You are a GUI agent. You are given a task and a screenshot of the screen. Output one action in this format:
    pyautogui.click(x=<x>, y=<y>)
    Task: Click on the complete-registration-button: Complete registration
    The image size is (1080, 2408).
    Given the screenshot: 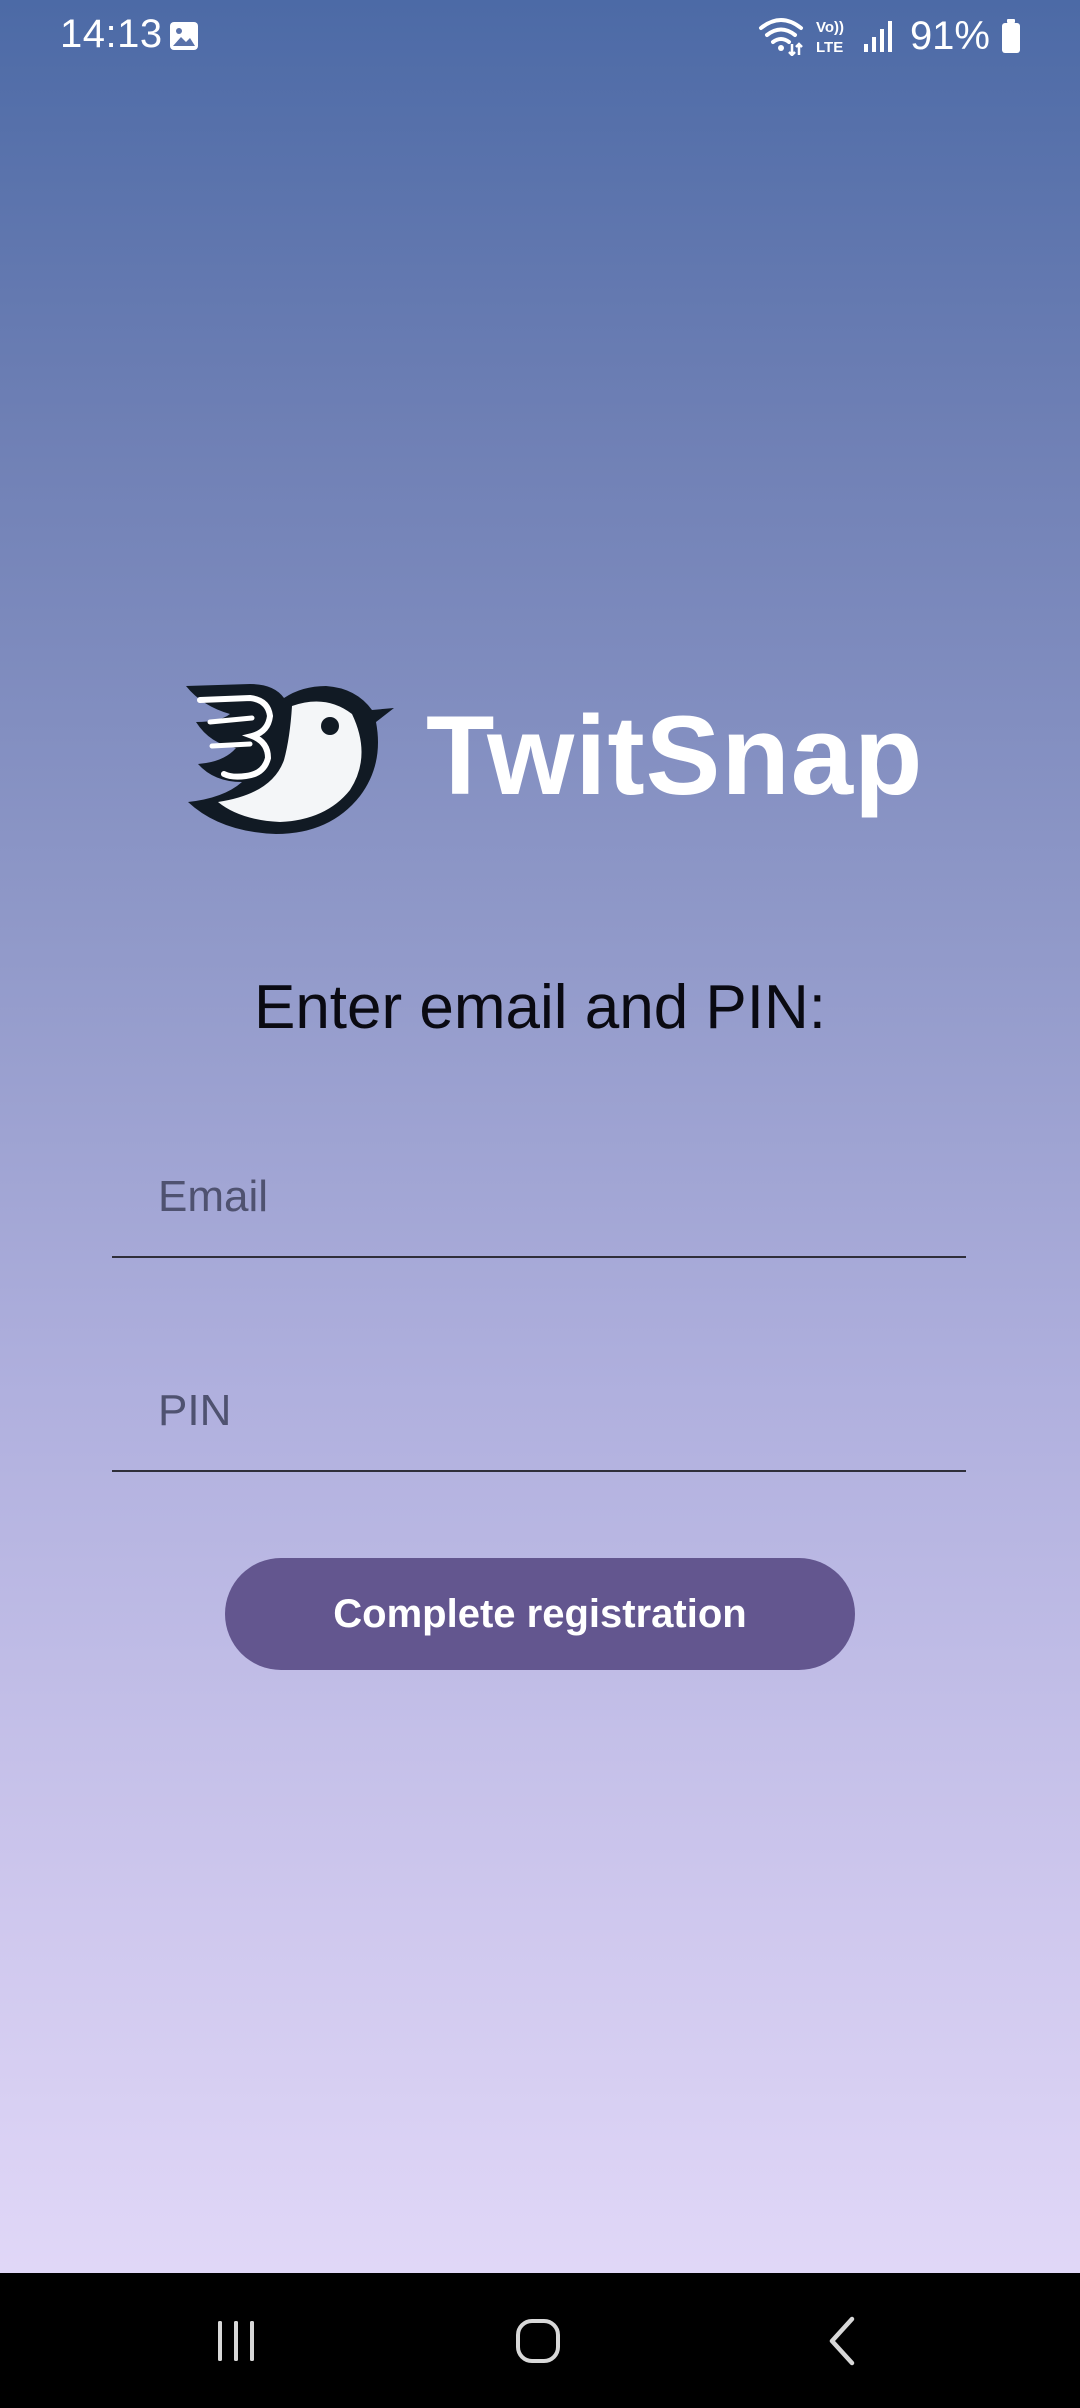 What is the action you would take?
    pyautogui.click(x=540, y=1614)
    